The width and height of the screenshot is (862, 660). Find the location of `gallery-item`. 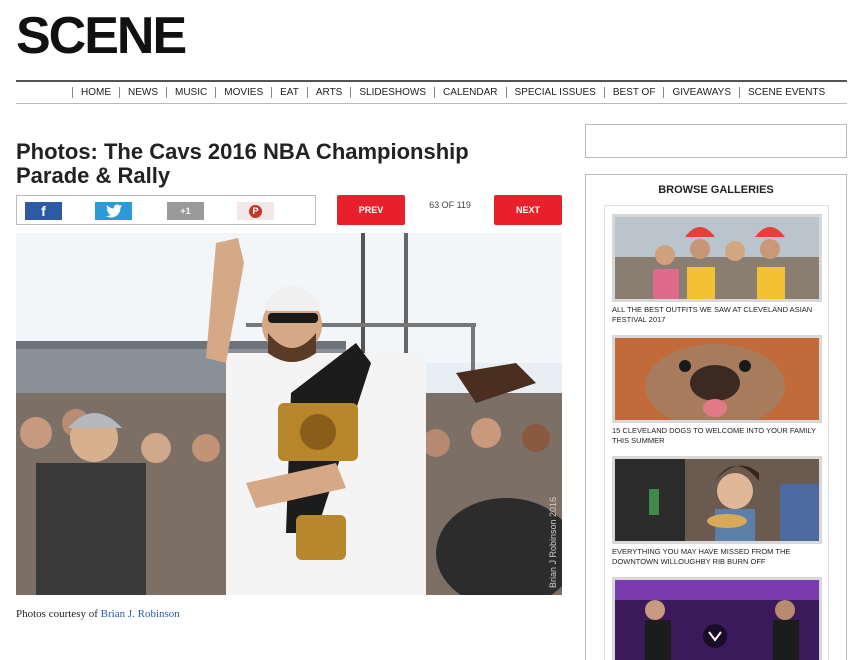

gallery-item is located at coordinates (717, 618).